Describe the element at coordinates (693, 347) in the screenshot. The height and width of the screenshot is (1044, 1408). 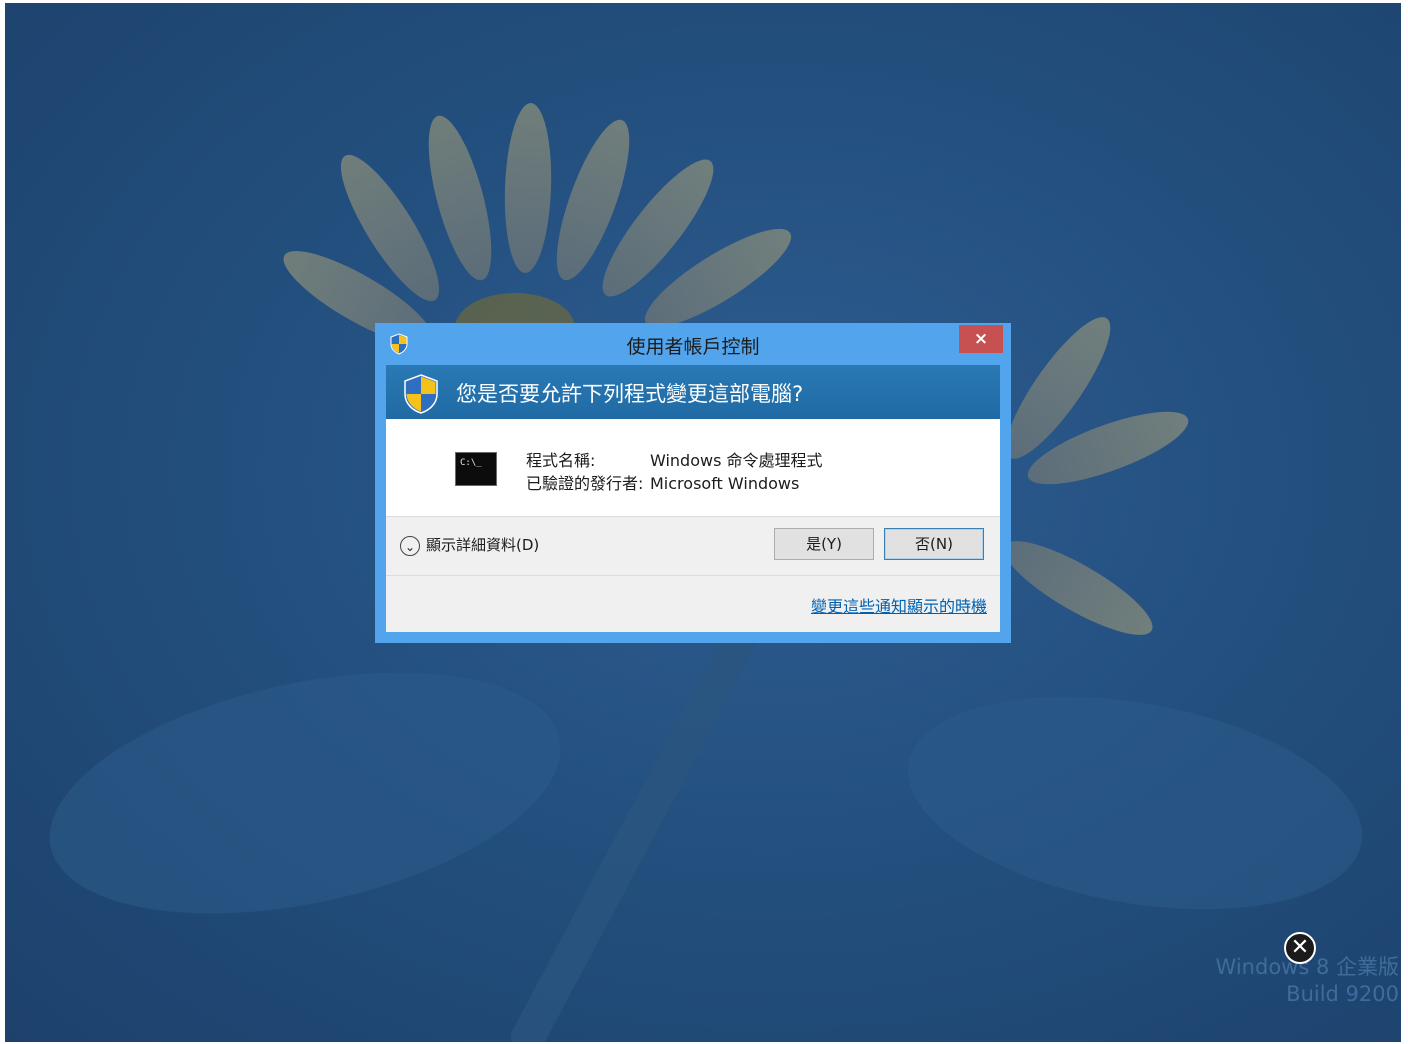
I see `dialog-title: 使用者帳戶控制` at that location.